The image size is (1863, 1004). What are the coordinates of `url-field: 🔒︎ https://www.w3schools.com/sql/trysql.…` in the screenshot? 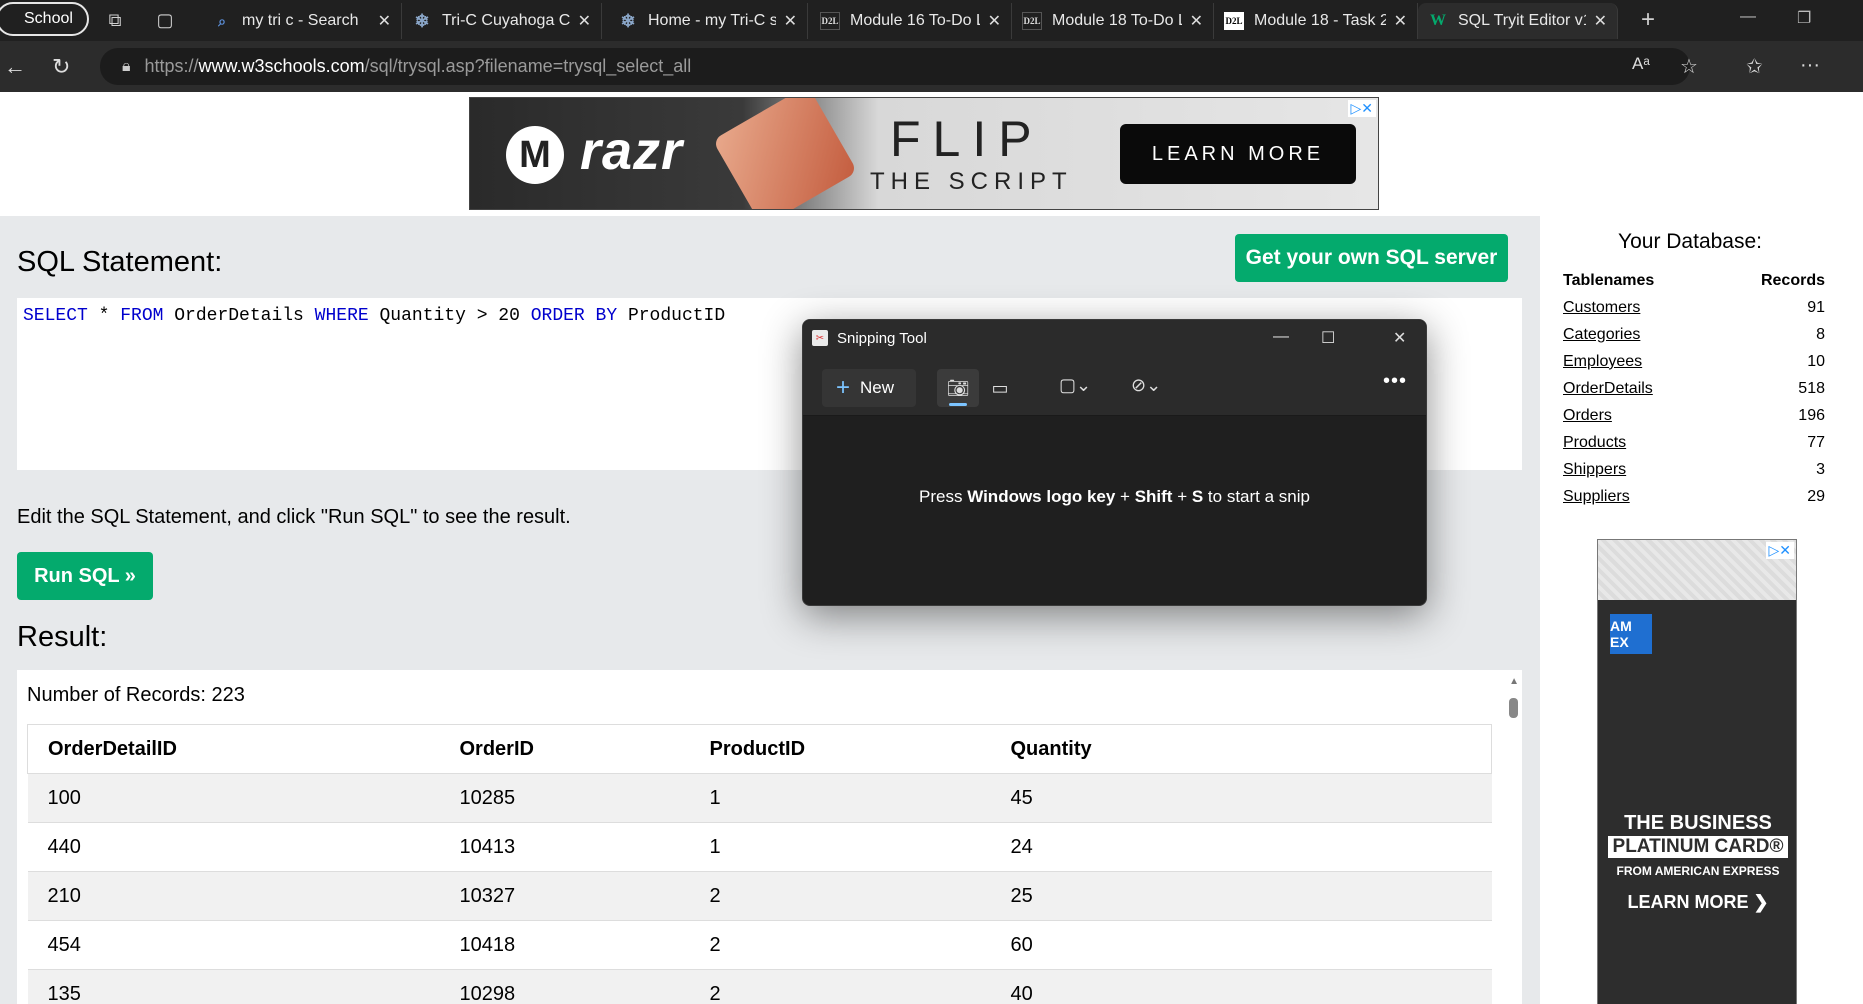 It's located at (895, 66).